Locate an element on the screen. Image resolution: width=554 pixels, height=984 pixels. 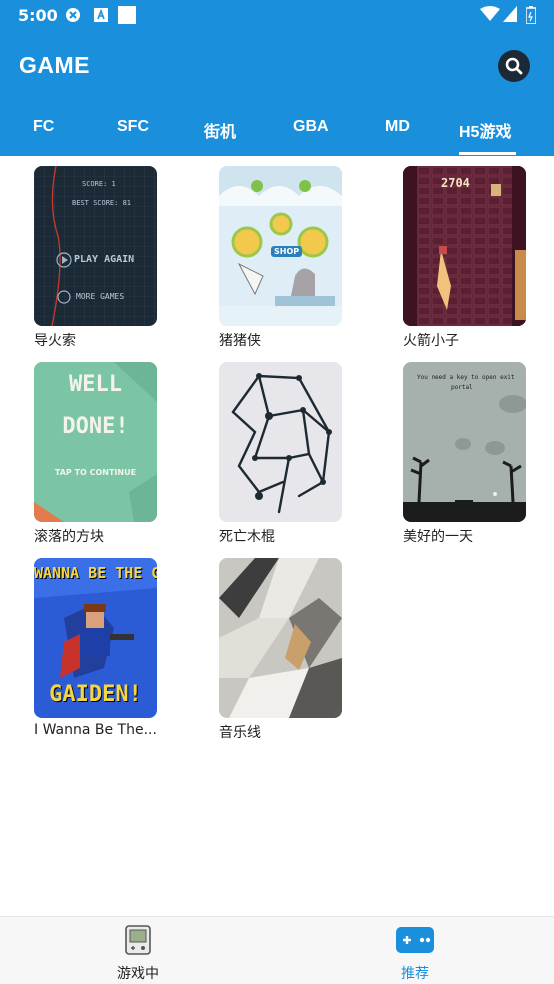
tab-gba: GBA is located at coordinates (311, 127).